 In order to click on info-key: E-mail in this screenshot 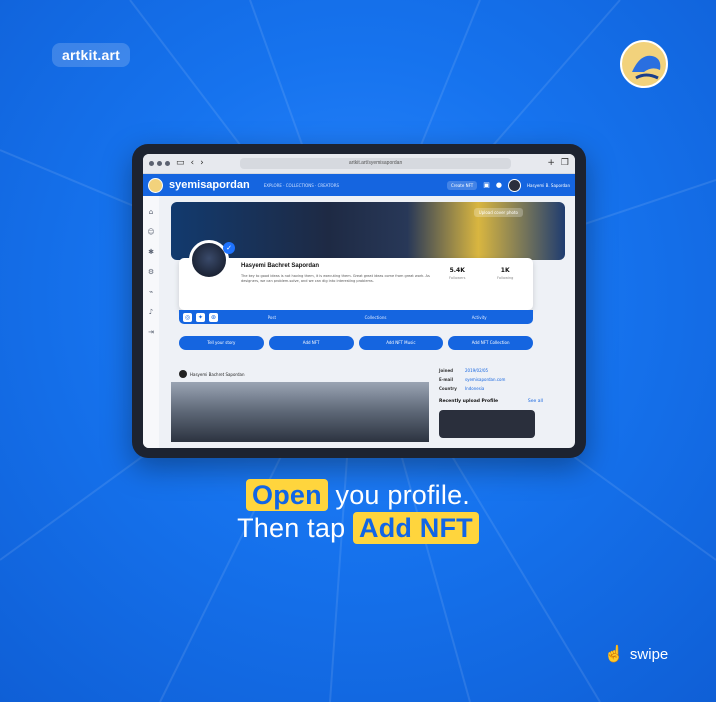, I will do `click(446, 379)`.